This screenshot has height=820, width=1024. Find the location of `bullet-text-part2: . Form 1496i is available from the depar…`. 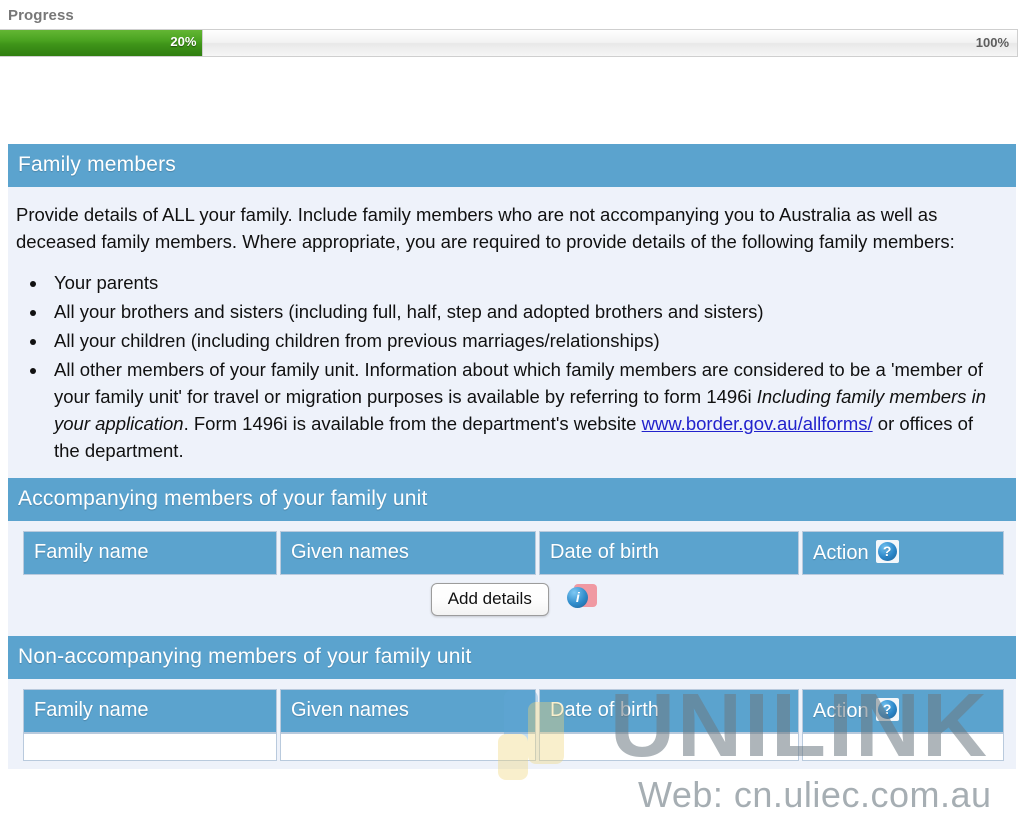

bullet-text-part2: . Form 1496i is available from the depar… is located at coordinates (412, 423).